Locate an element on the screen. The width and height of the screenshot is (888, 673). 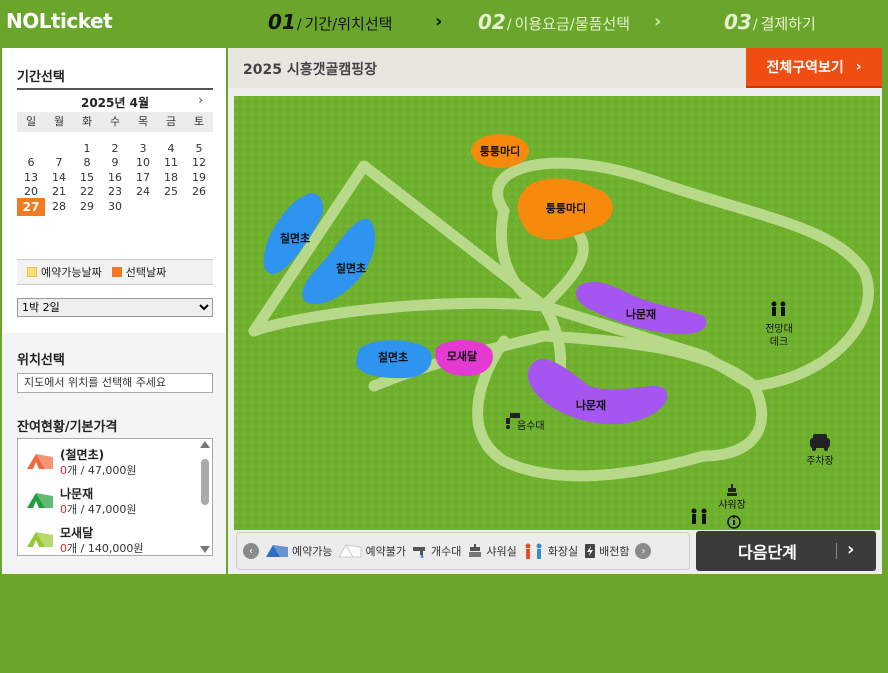
scroll-down-icon is located at coordinates (205, 549).